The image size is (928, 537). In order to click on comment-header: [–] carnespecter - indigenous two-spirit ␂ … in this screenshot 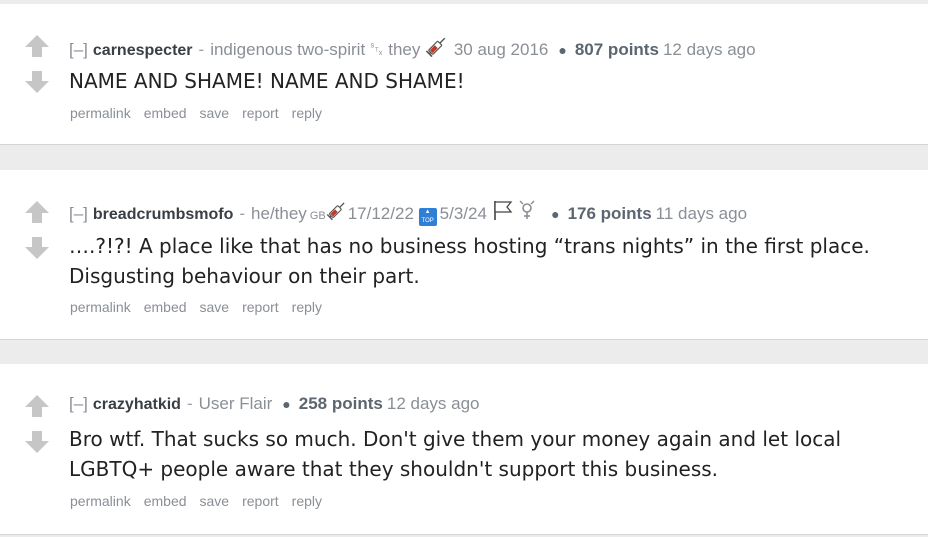, I will do `click(412, 48)`.